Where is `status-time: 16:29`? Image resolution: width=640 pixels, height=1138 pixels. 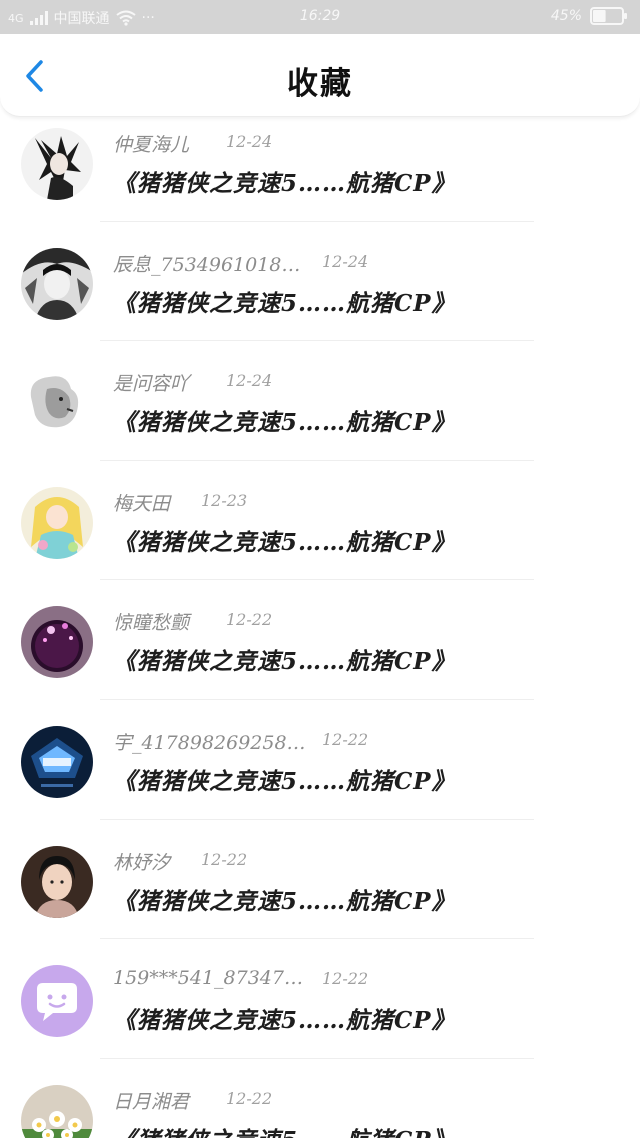
status-time: 16:29 is located at coordinates (320, 16).